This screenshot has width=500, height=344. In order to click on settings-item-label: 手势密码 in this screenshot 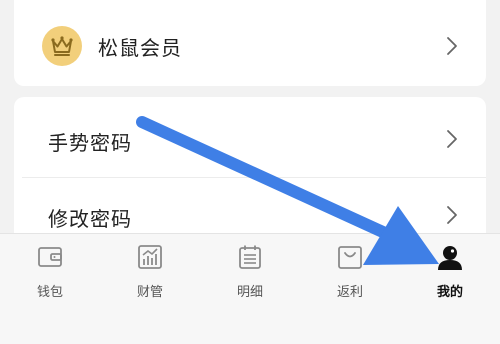, I will do `click(90, 143)`.